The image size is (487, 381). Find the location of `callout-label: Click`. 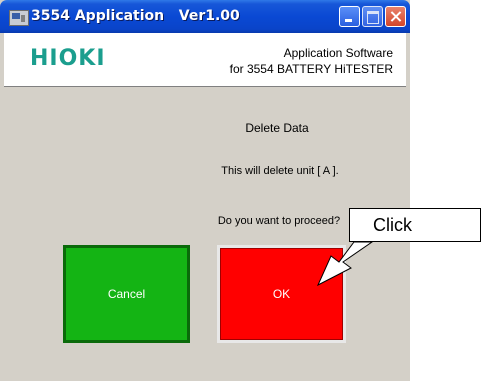

callout-label: Click is located at coordinates (392, 225).